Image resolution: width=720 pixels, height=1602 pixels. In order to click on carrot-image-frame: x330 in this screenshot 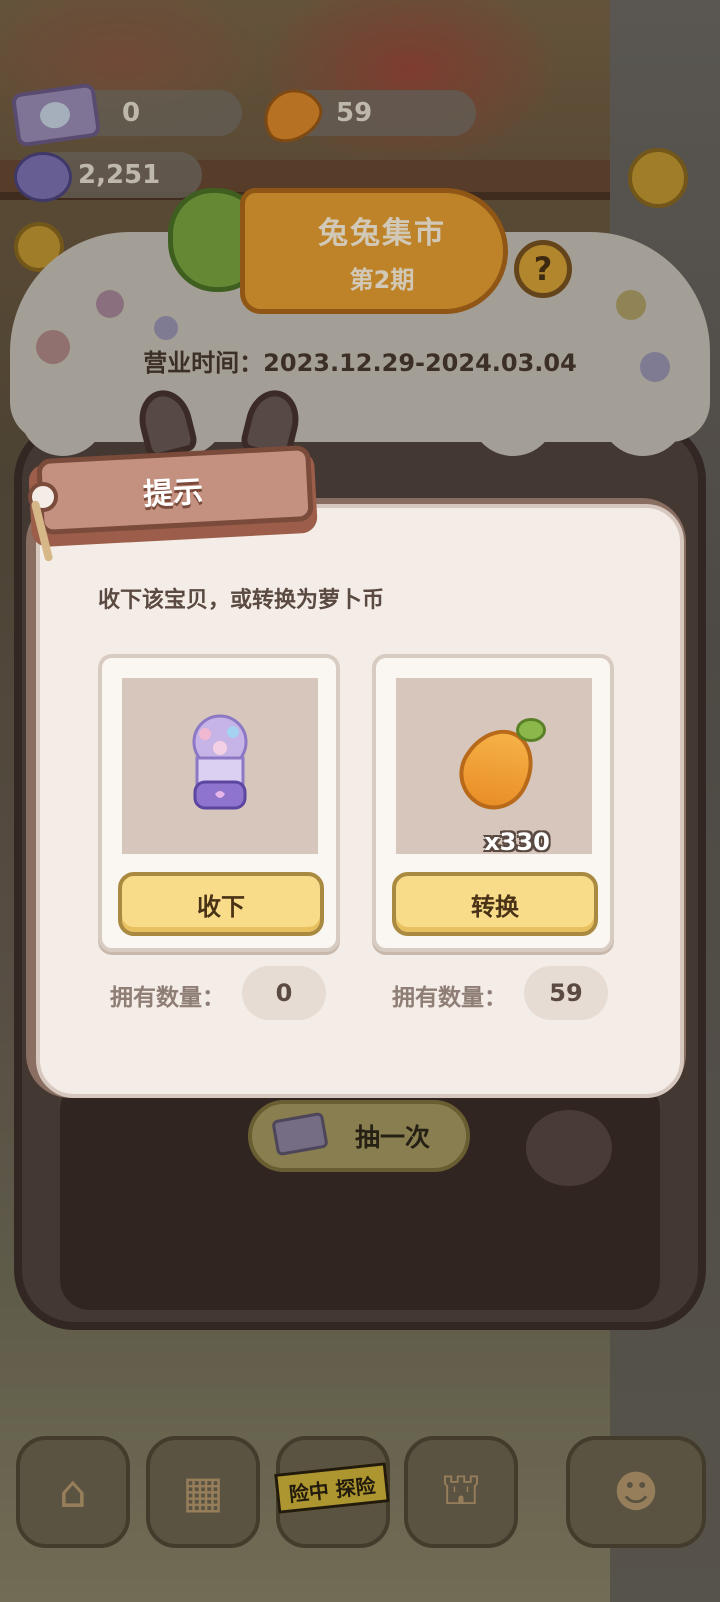, I will do `click(494, 767)`.